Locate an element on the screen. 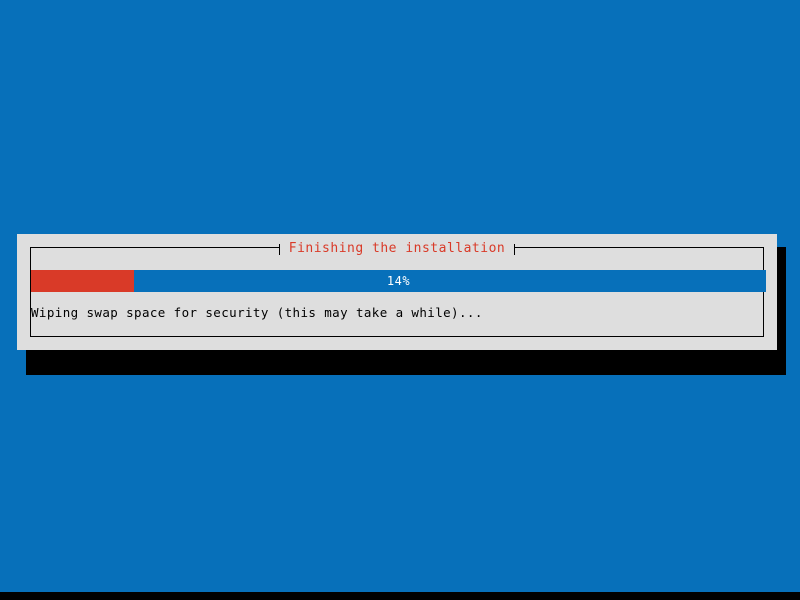  progress-percent-label: 14% is located at coordinates (398, 281).